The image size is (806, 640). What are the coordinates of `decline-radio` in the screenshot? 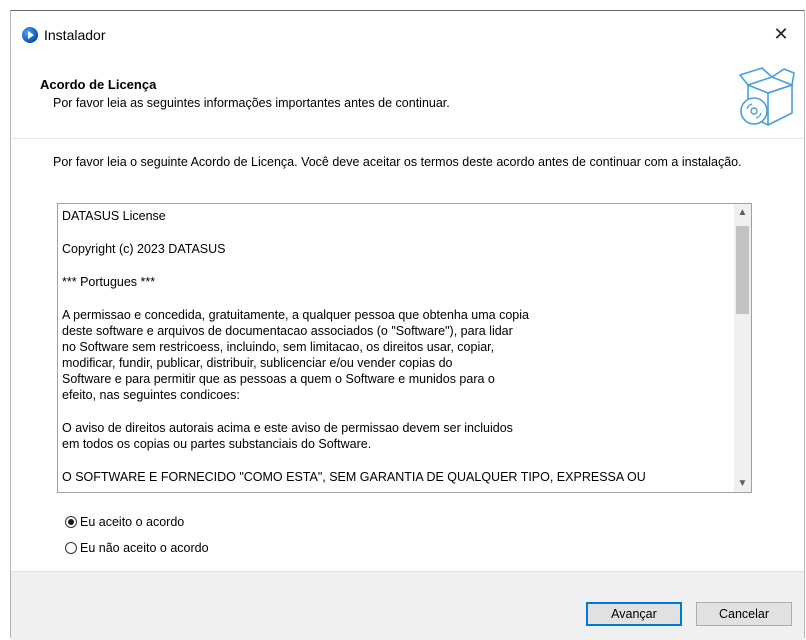 It's located at (71, 548).